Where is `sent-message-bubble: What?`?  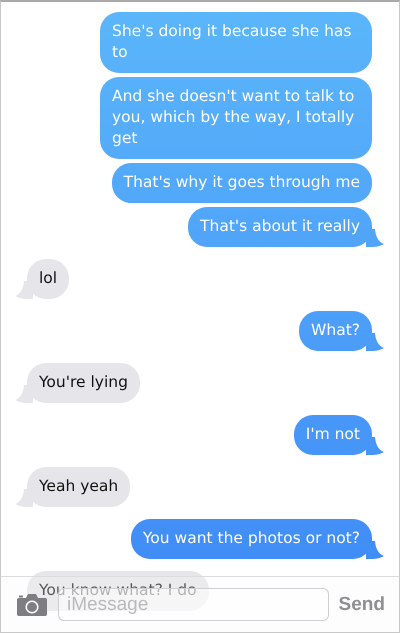 sent-message-bubble: What? is located at coordinates (335, 331).